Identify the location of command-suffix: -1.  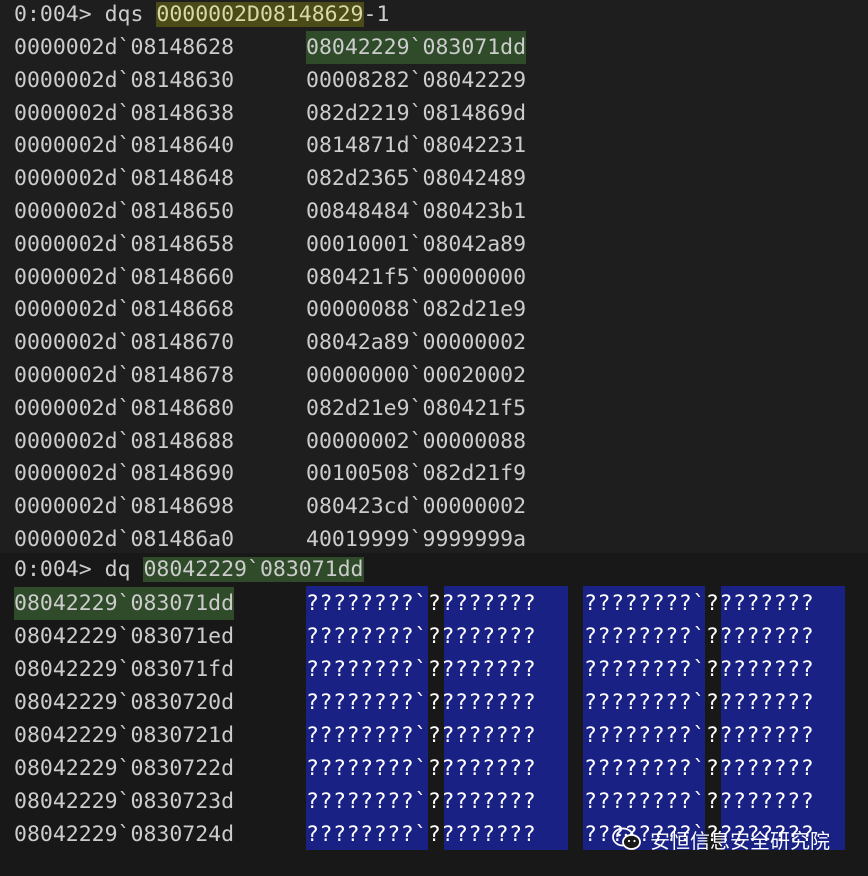
(376, 14).